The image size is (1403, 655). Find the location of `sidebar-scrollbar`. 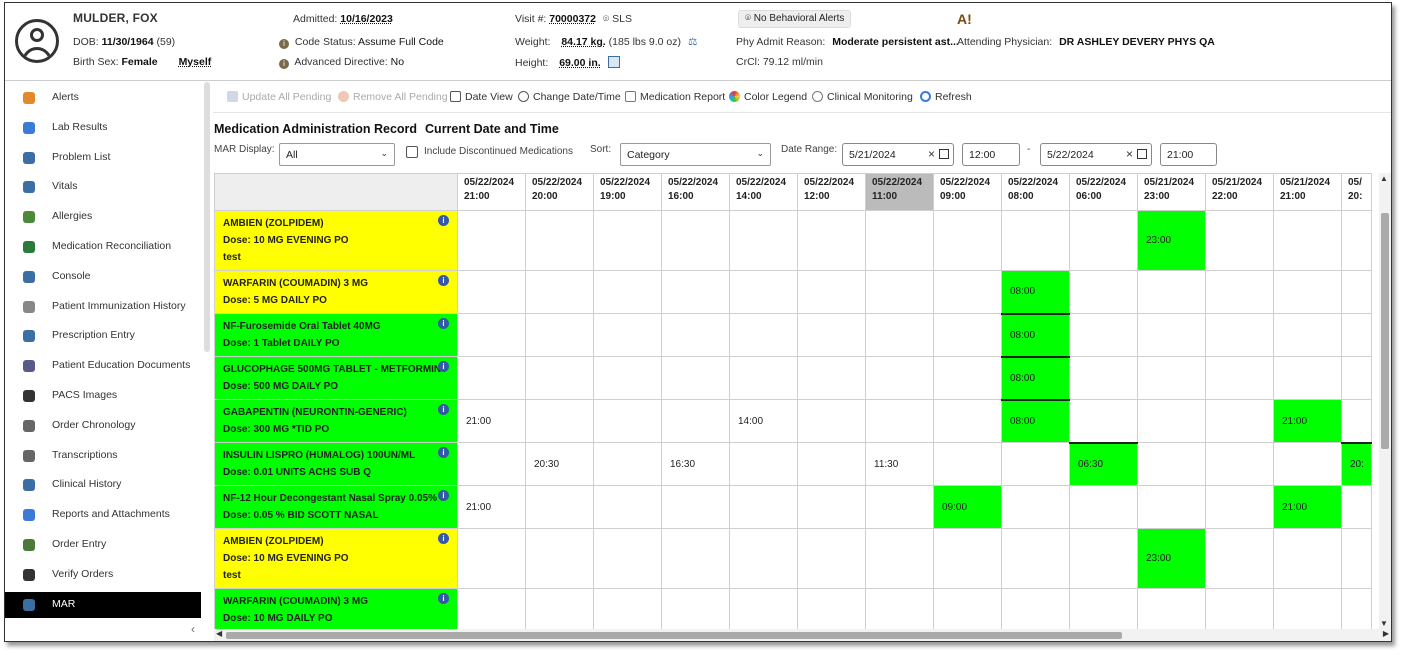

sidebar-scrollbar is located at coordinates (207, 217).